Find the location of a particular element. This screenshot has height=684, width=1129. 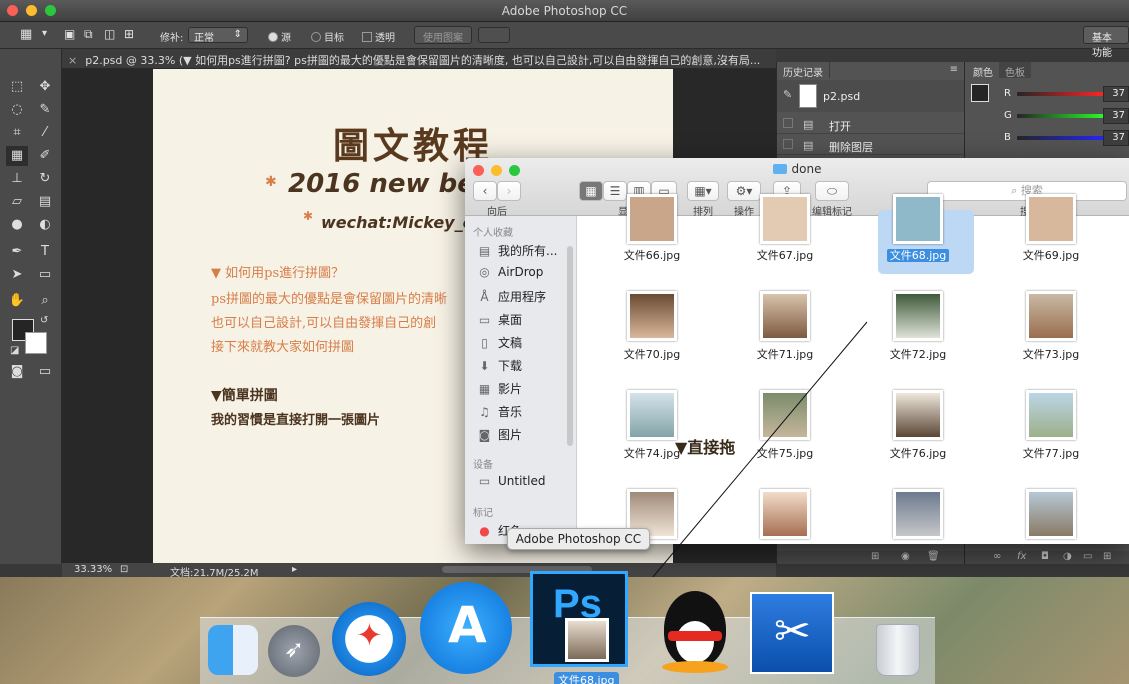

launchpad-icon: ➶ is located at coordinates (294, 651).